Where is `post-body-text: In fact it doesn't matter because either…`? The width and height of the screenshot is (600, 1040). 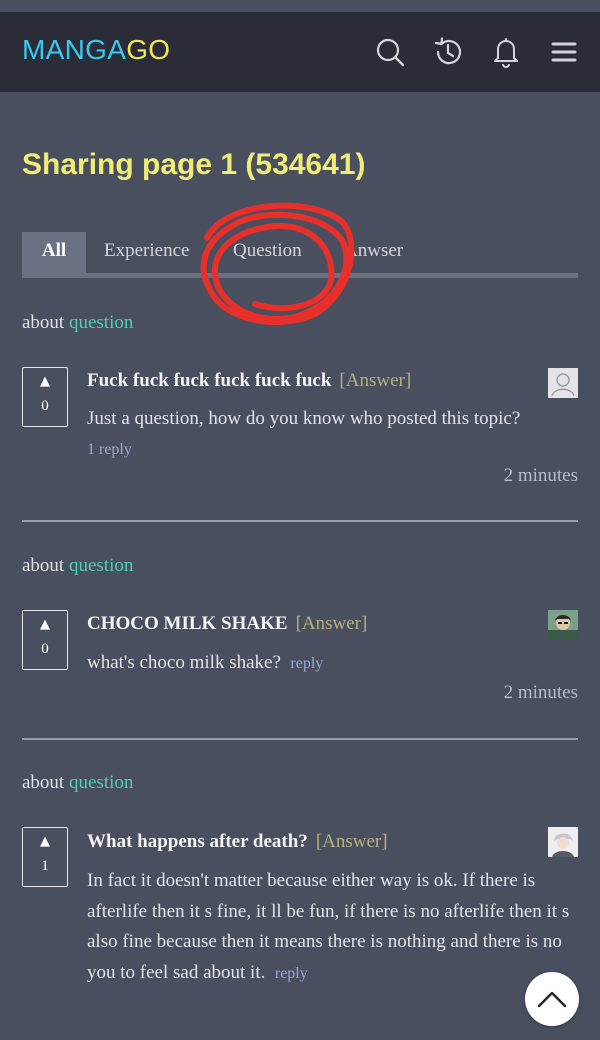
post-body-text: In fact it doesn't matter because either… is located at coordinates (328, 926).